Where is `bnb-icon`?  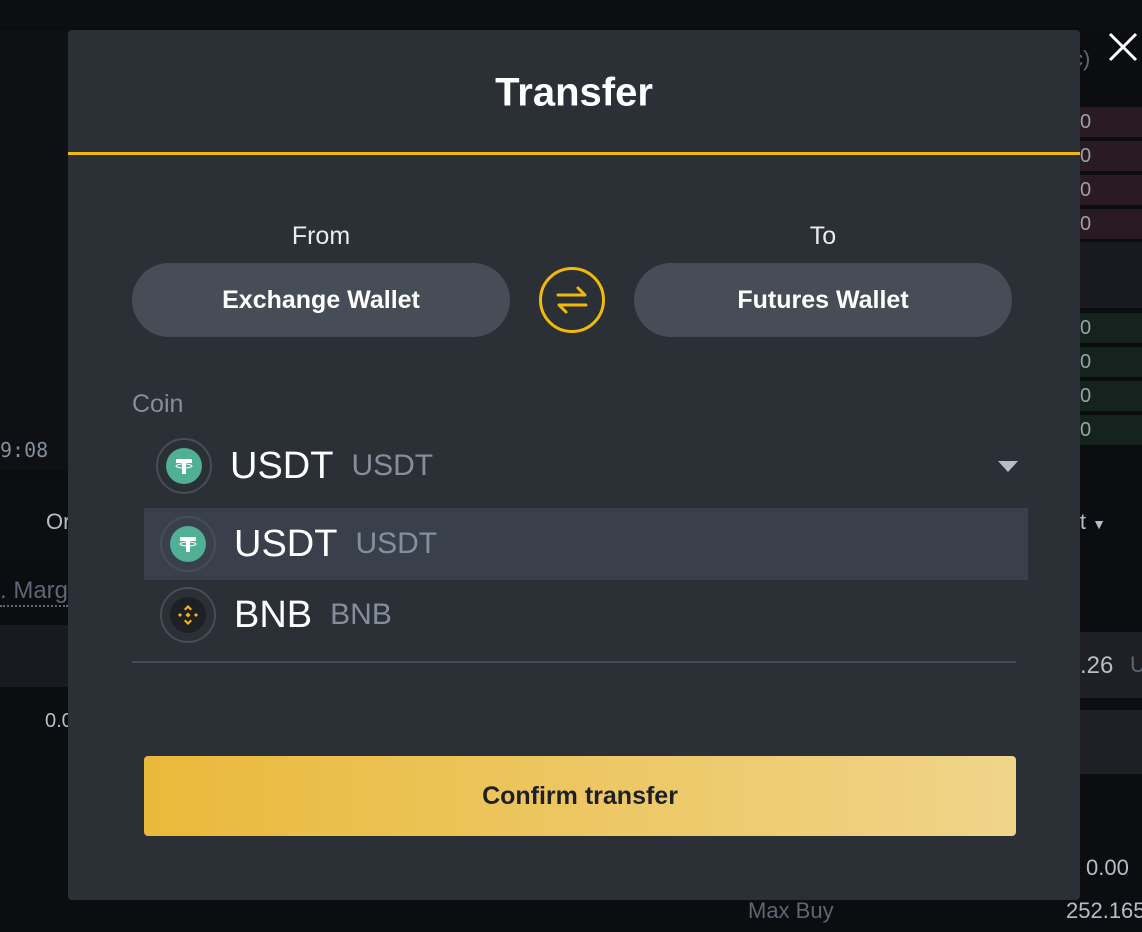 bnb-icon is located at coordinates (188, 615).